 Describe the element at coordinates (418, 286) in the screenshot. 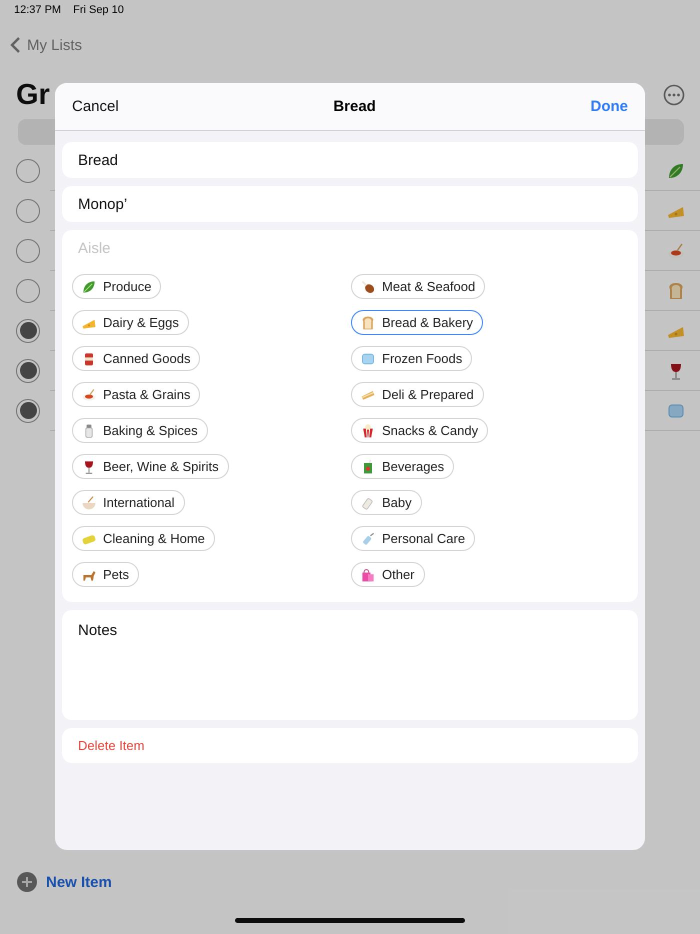

I see `aisle-chip: Meat & Seafood` at that location.